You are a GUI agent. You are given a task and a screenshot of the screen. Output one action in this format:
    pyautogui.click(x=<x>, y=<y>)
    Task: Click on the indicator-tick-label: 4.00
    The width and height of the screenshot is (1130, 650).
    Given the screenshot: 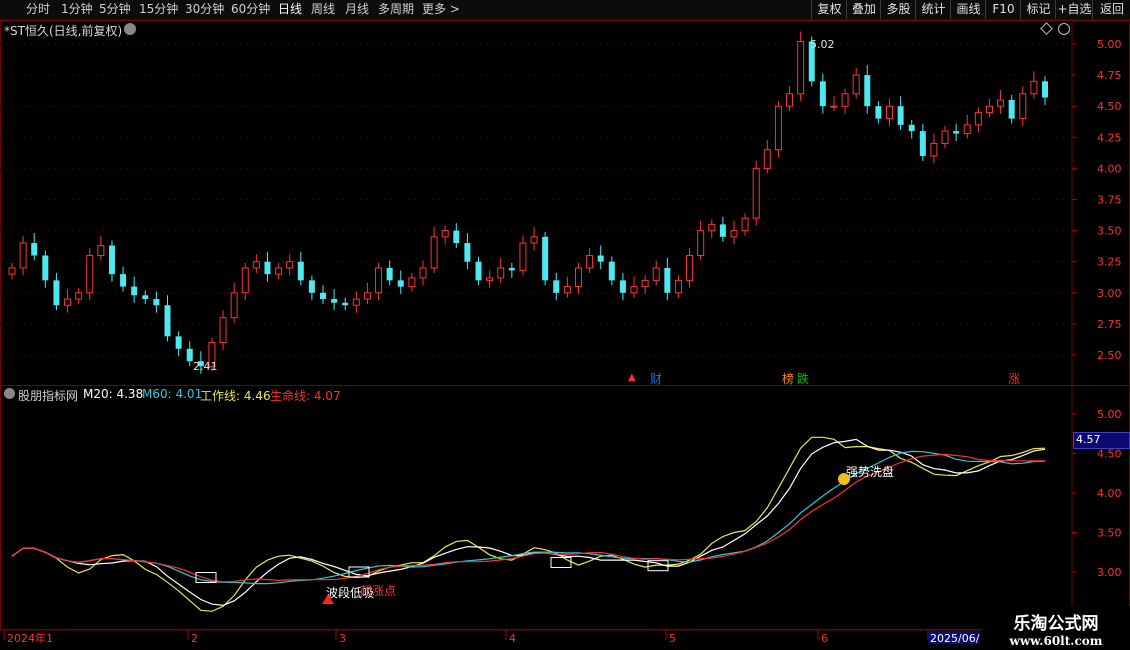 What is the action you would take?
    pyautogui.click(x=1109, y=493)
    